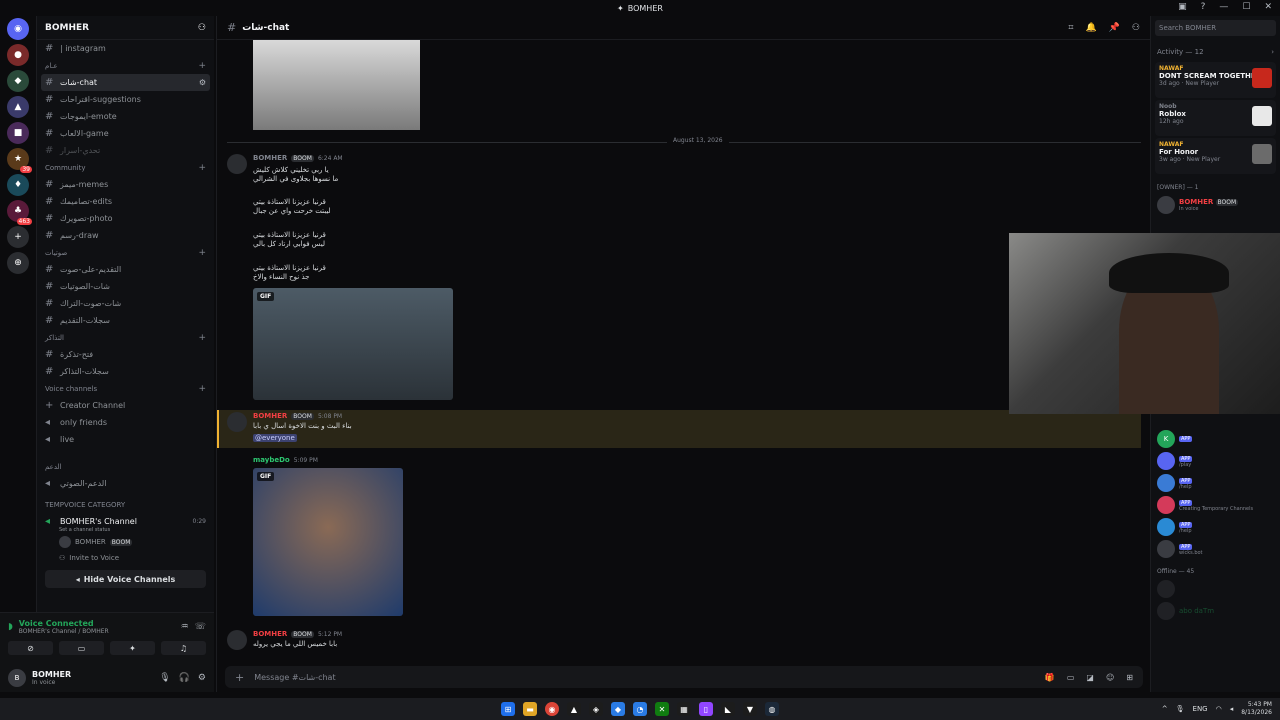 This screenshot has width=1280, height=720. I want to click on channel-game: # الالعاب-game, so click(125, 133).